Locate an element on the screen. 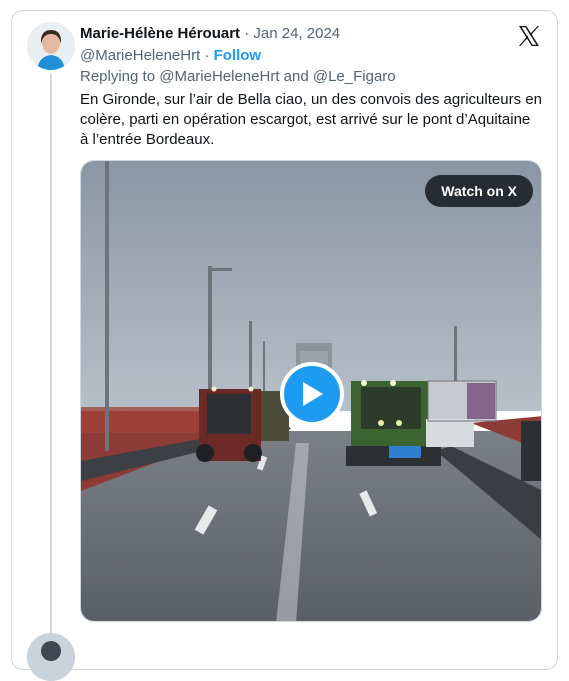 Image resolution: width=569 pixels, height=681 pixels. play-button is located at coordinates (312, 394).